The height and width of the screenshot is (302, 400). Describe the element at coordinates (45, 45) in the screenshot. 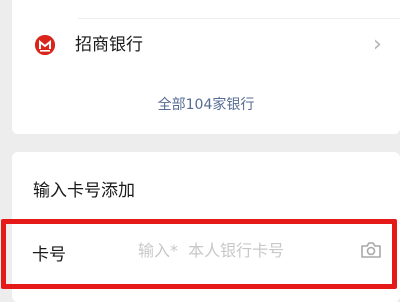

I see `cmb-logo-icon` at that location.